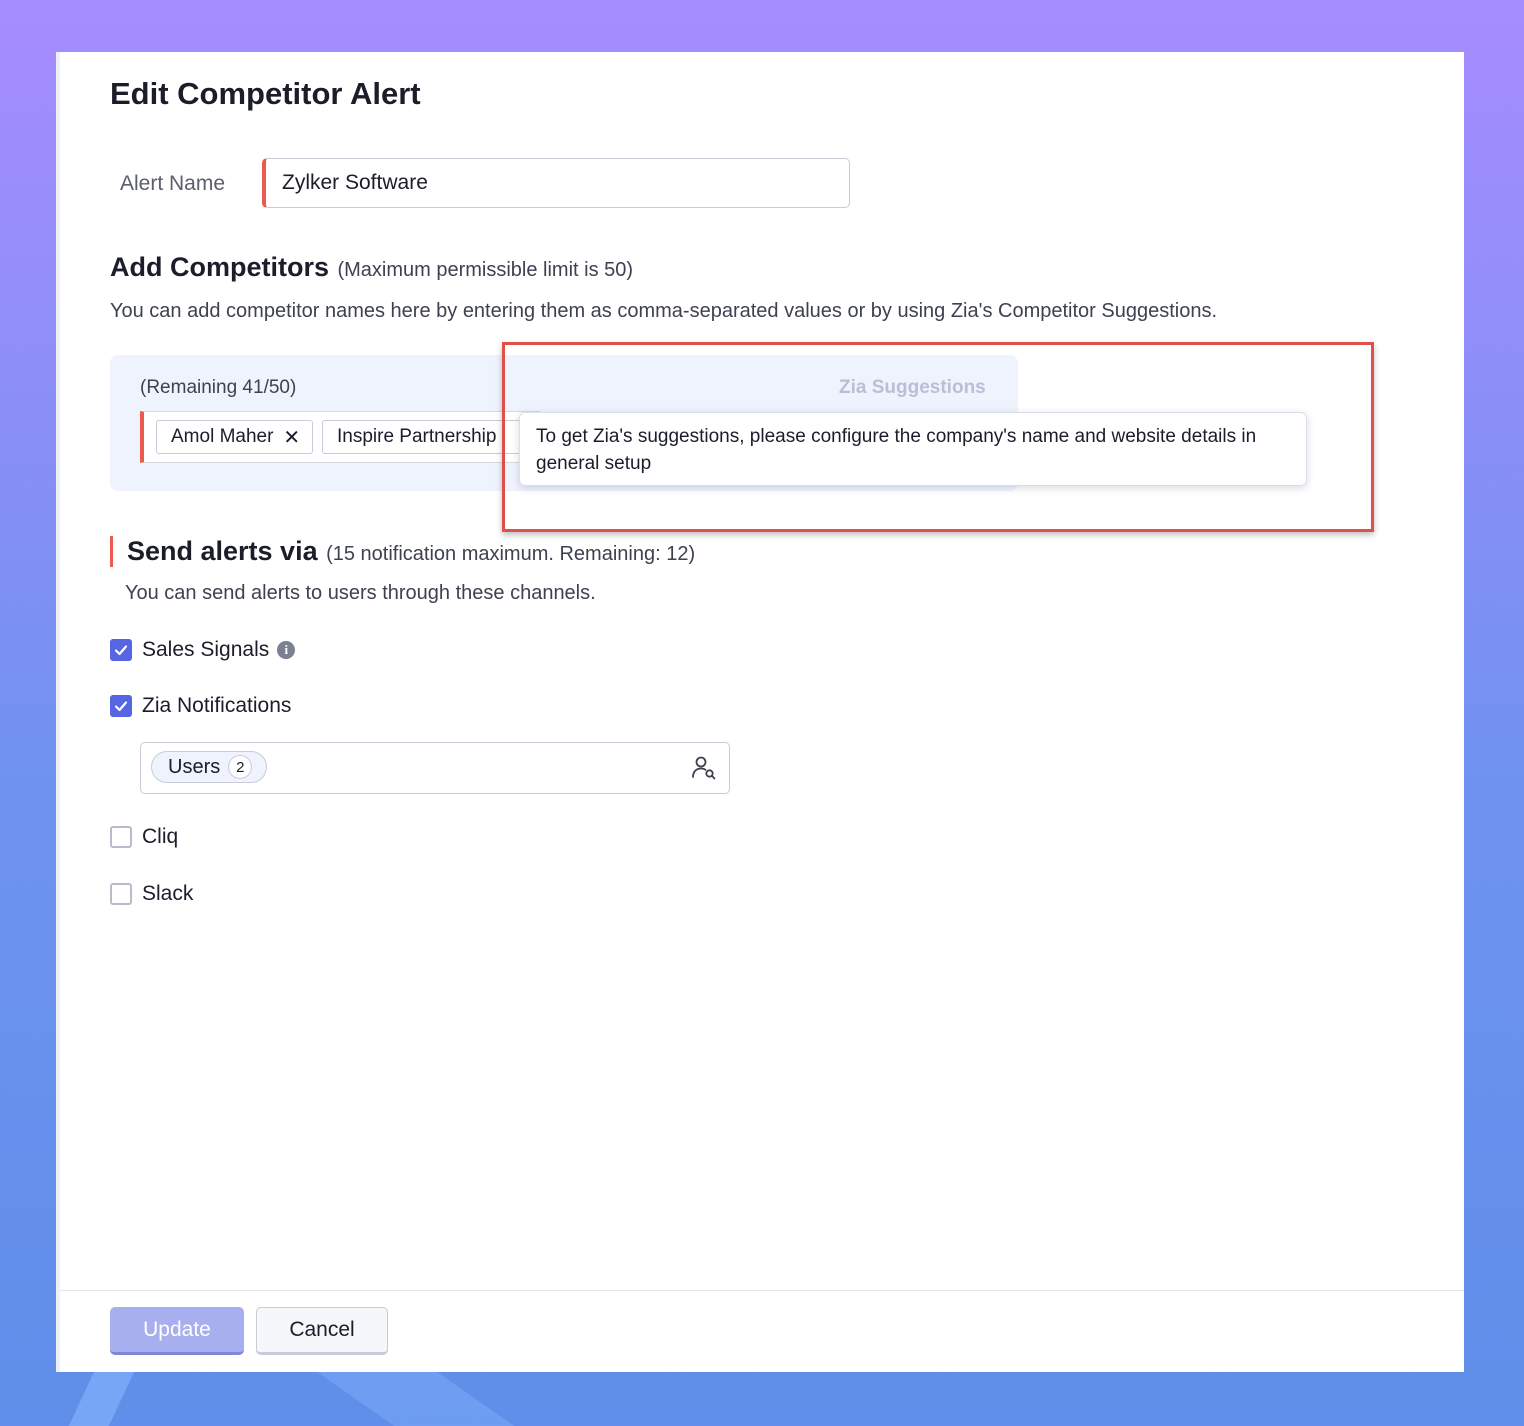 Image resolution: width=1524 pixels, height=1426 pixels. Describe the element at coordinates (322, 1331) in the screenshot. I see `cancel-button: Cancel` at that location.